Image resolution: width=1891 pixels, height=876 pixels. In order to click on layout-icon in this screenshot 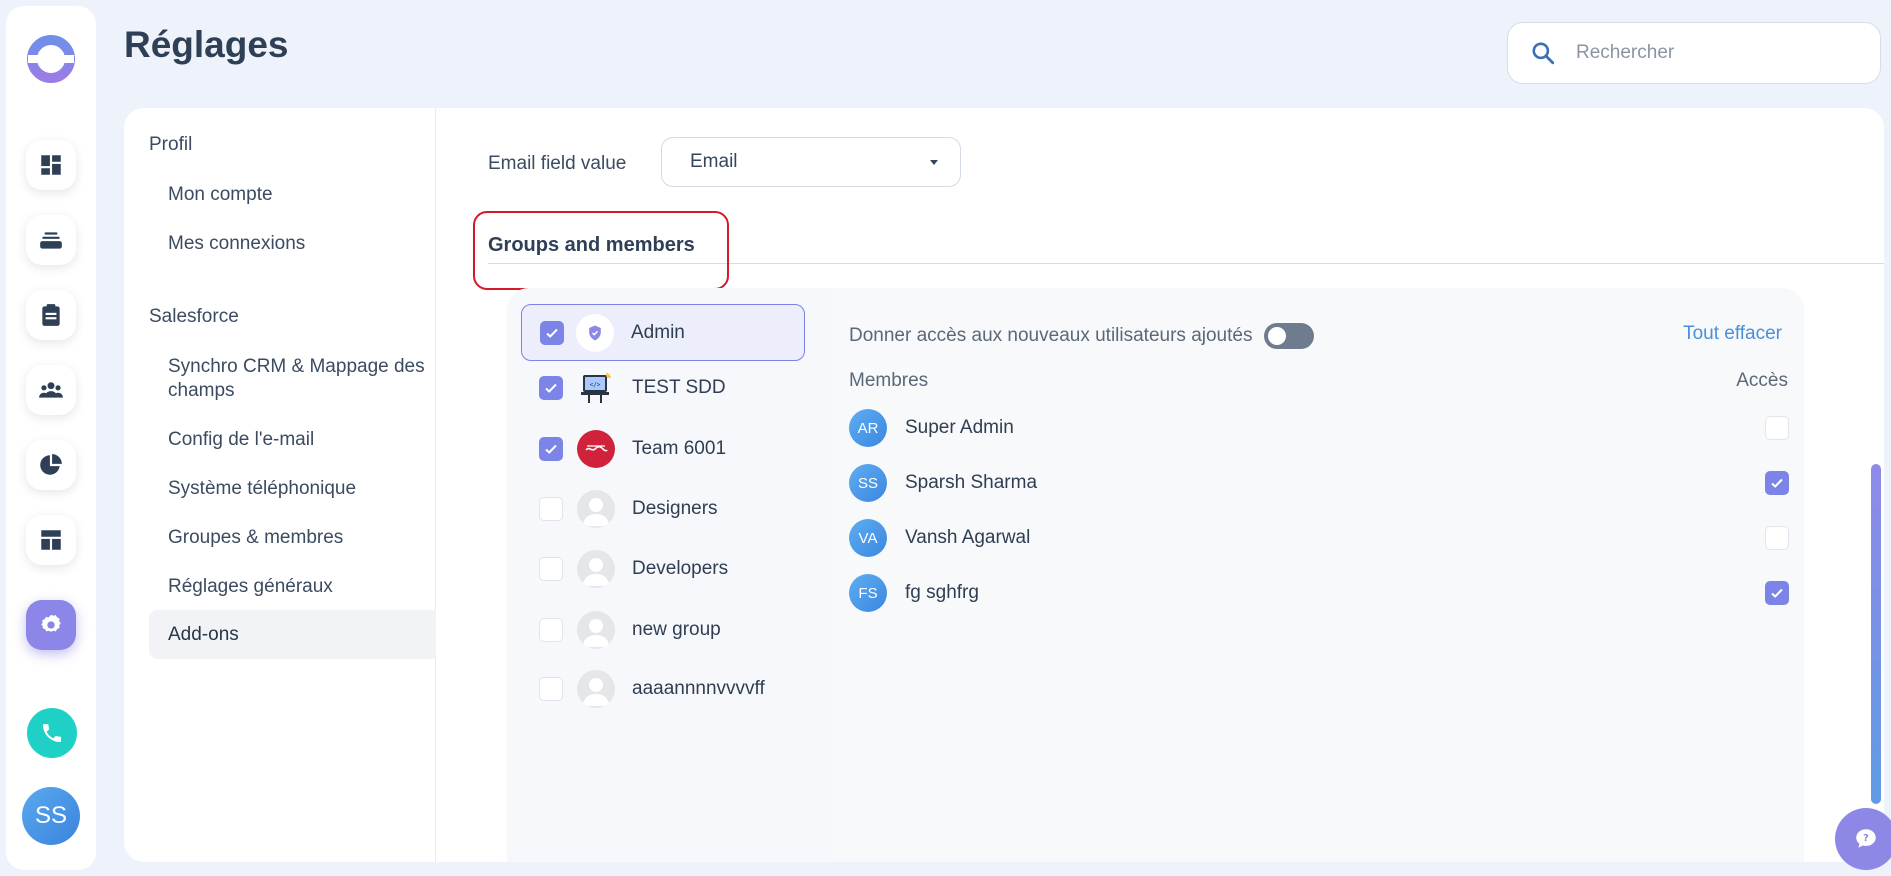, I will do `click(51, 540)`.